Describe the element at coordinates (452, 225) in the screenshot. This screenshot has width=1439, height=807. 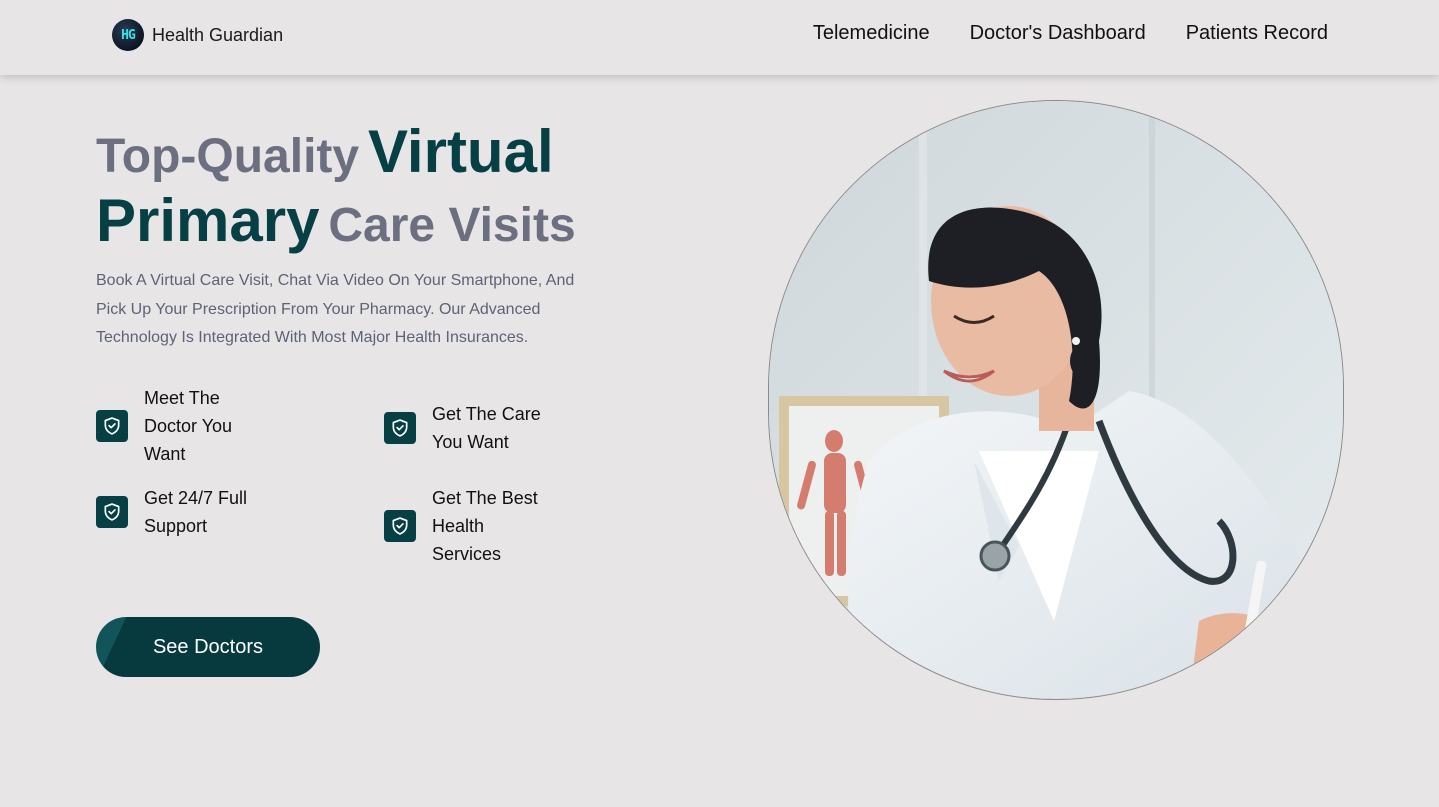
I see `headline-part-4: Care Visits` at that location.